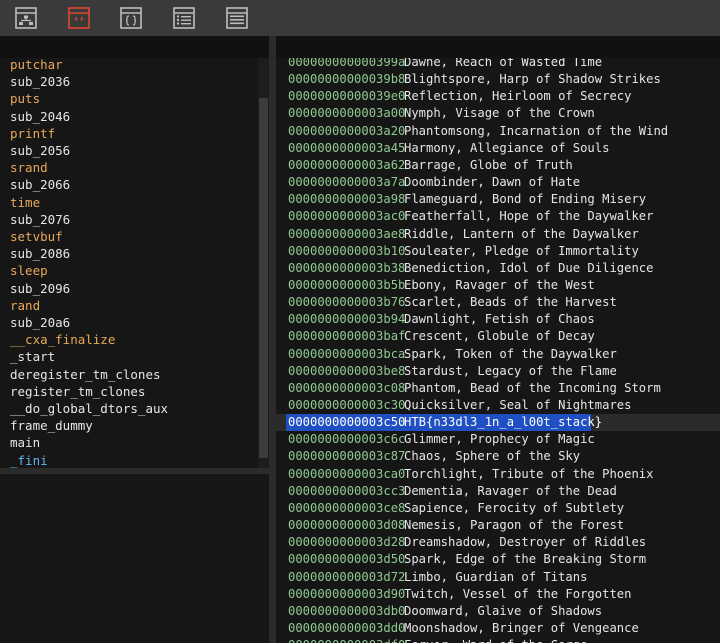 This screenshot has width=720, height=643. Describe the element at coordinates (347, 353) in the screenshot. I see `string-address: 0000000000003bca` at that location.